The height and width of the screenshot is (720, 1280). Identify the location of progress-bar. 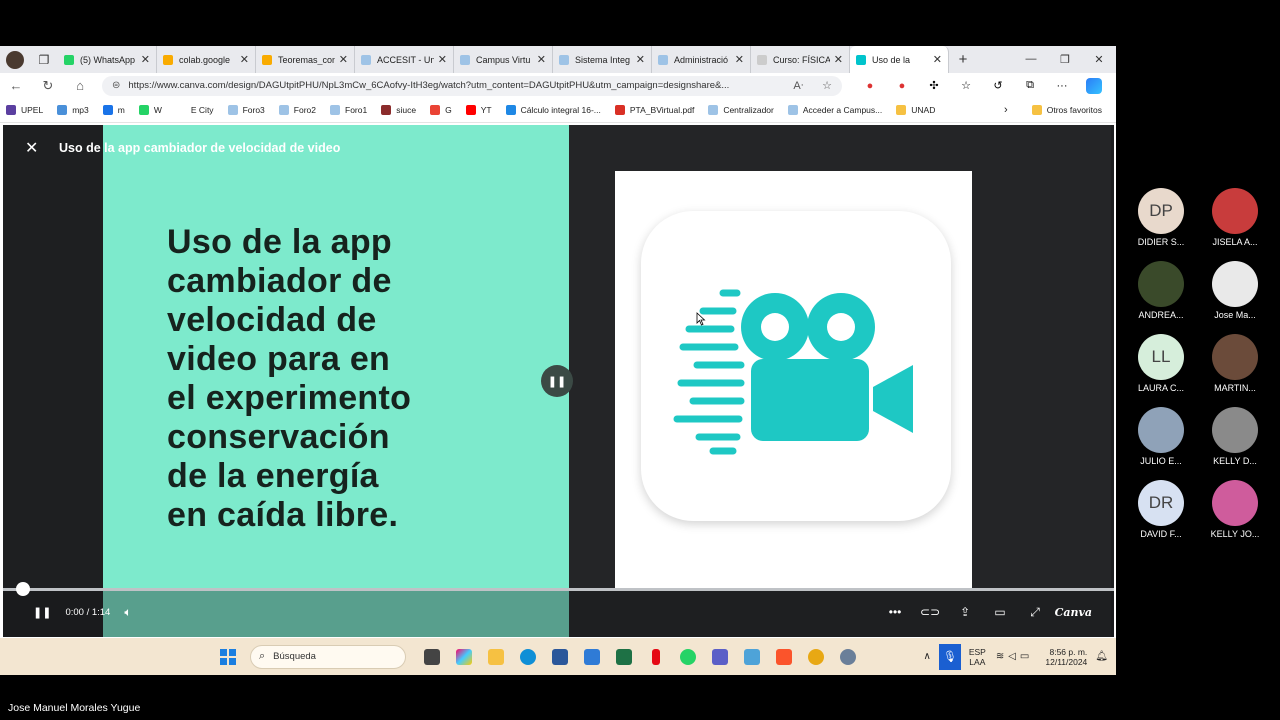
(558, 589).